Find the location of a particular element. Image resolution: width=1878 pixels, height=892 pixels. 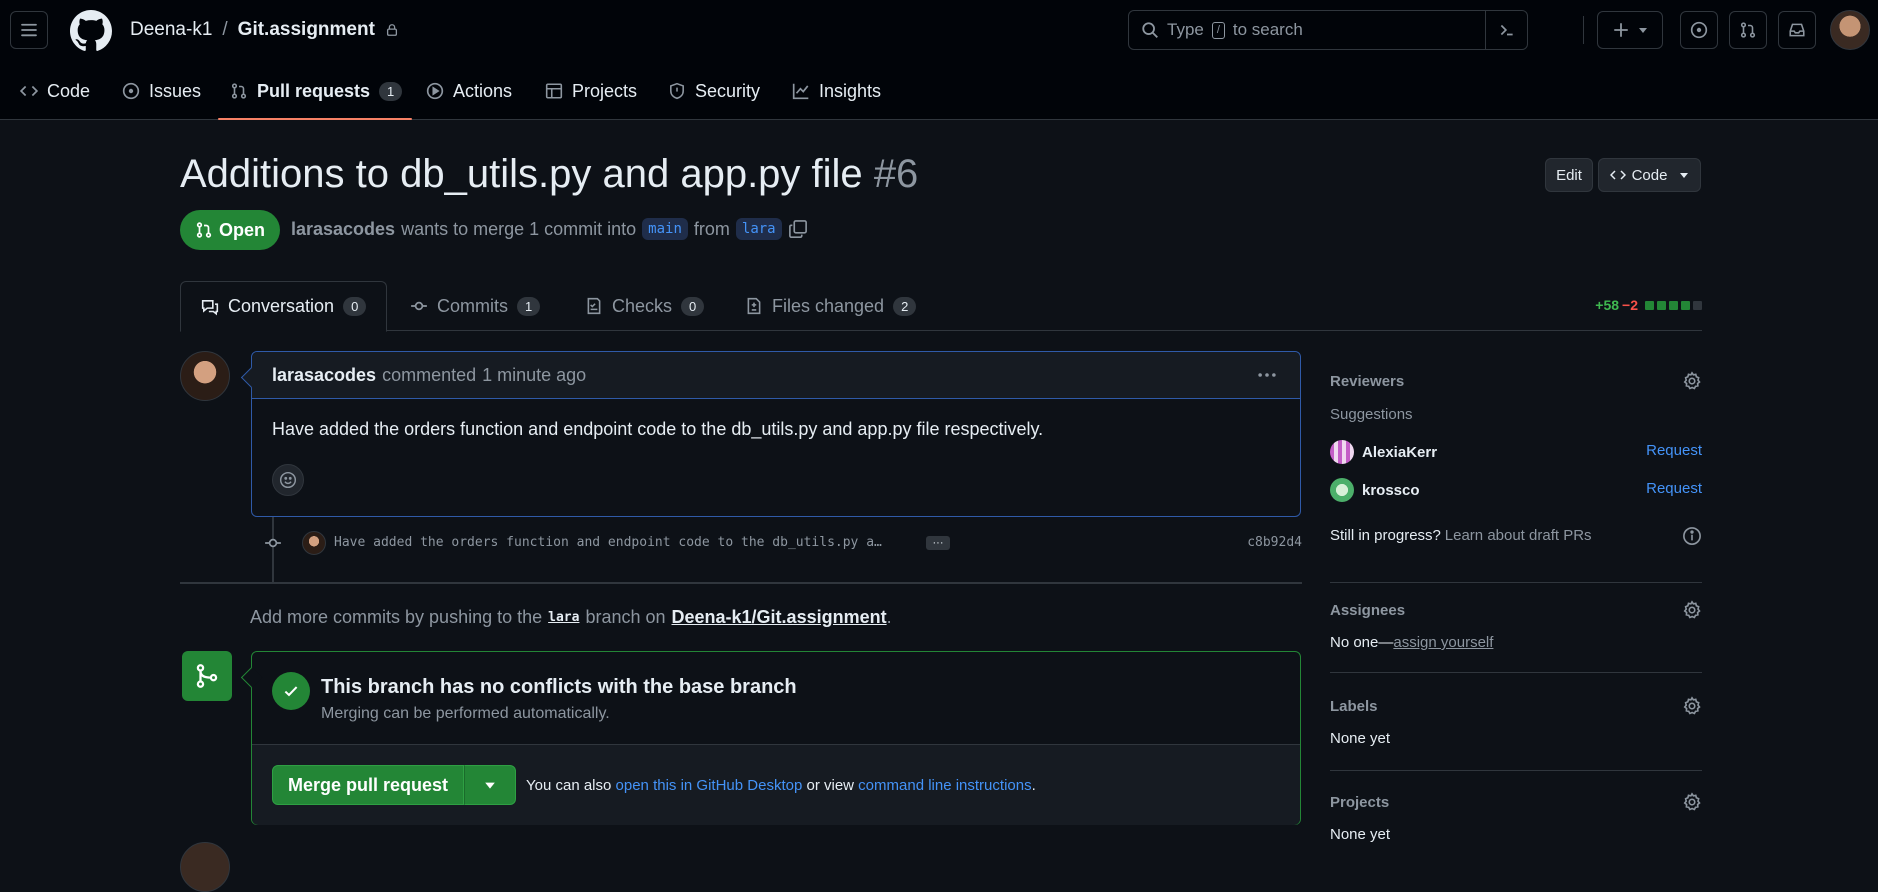

nav-issues-label: Issues is located at coordinates (175, 90).